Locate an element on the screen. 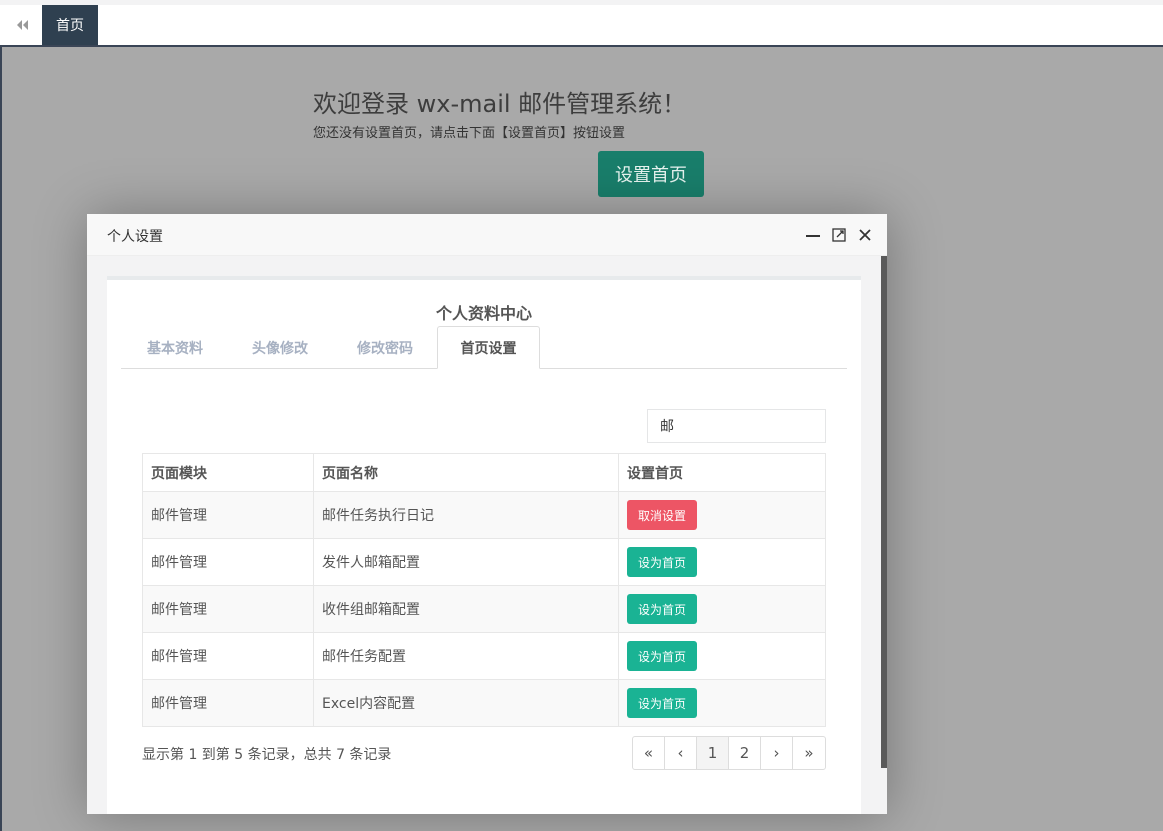 The height and width of the screenshot is (831, 1163). maximize-icon is located at coordinates (839, 235).